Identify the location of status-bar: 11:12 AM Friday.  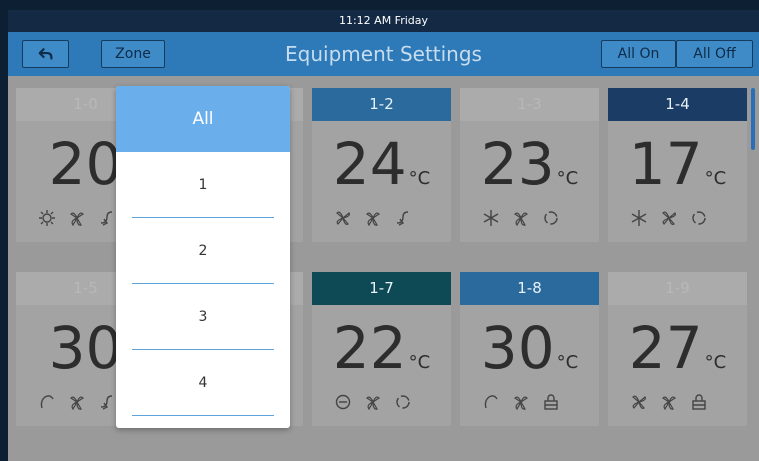
(383, 21).